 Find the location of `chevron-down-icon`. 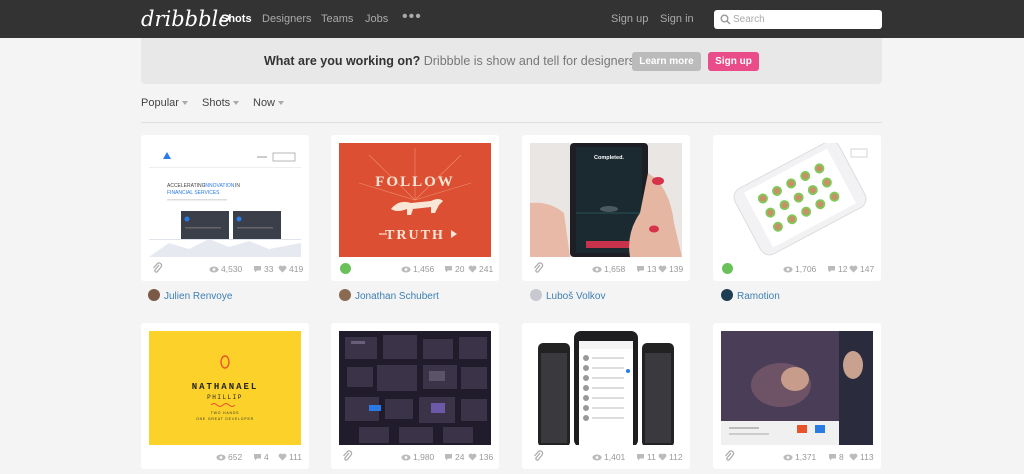

chevron-down-icon is located at coordinates (184, 103).